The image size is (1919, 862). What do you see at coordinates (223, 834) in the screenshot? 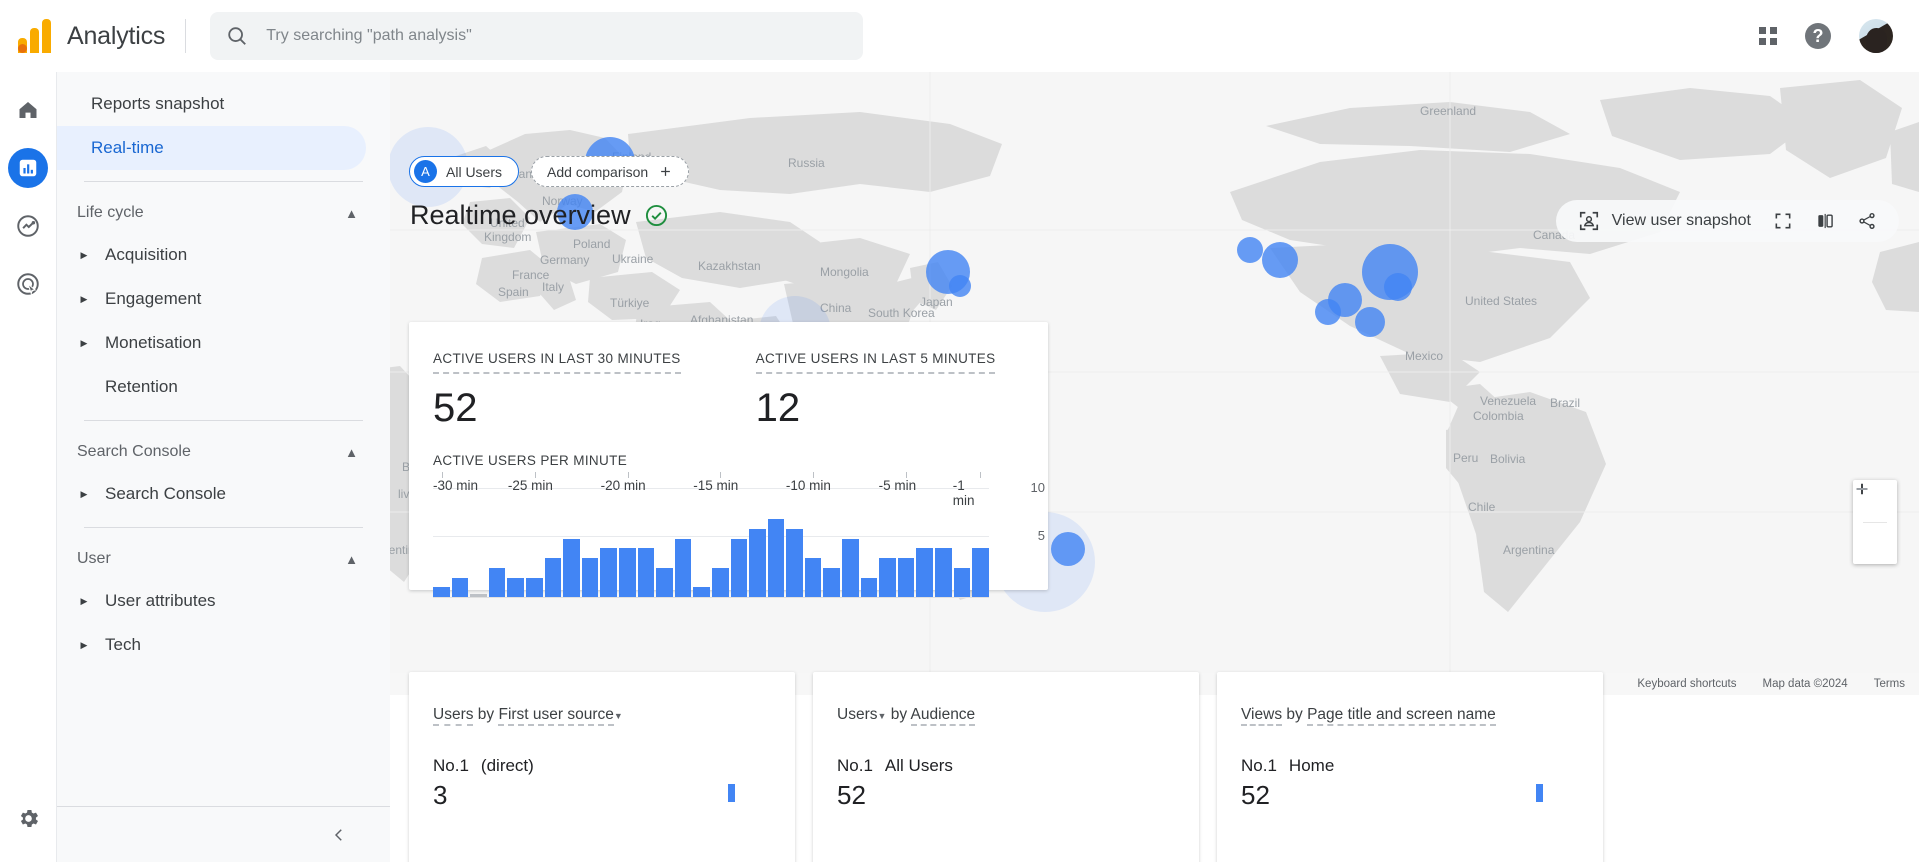
I see `collapse-sidebar-button` at bounding box center [223, 834].